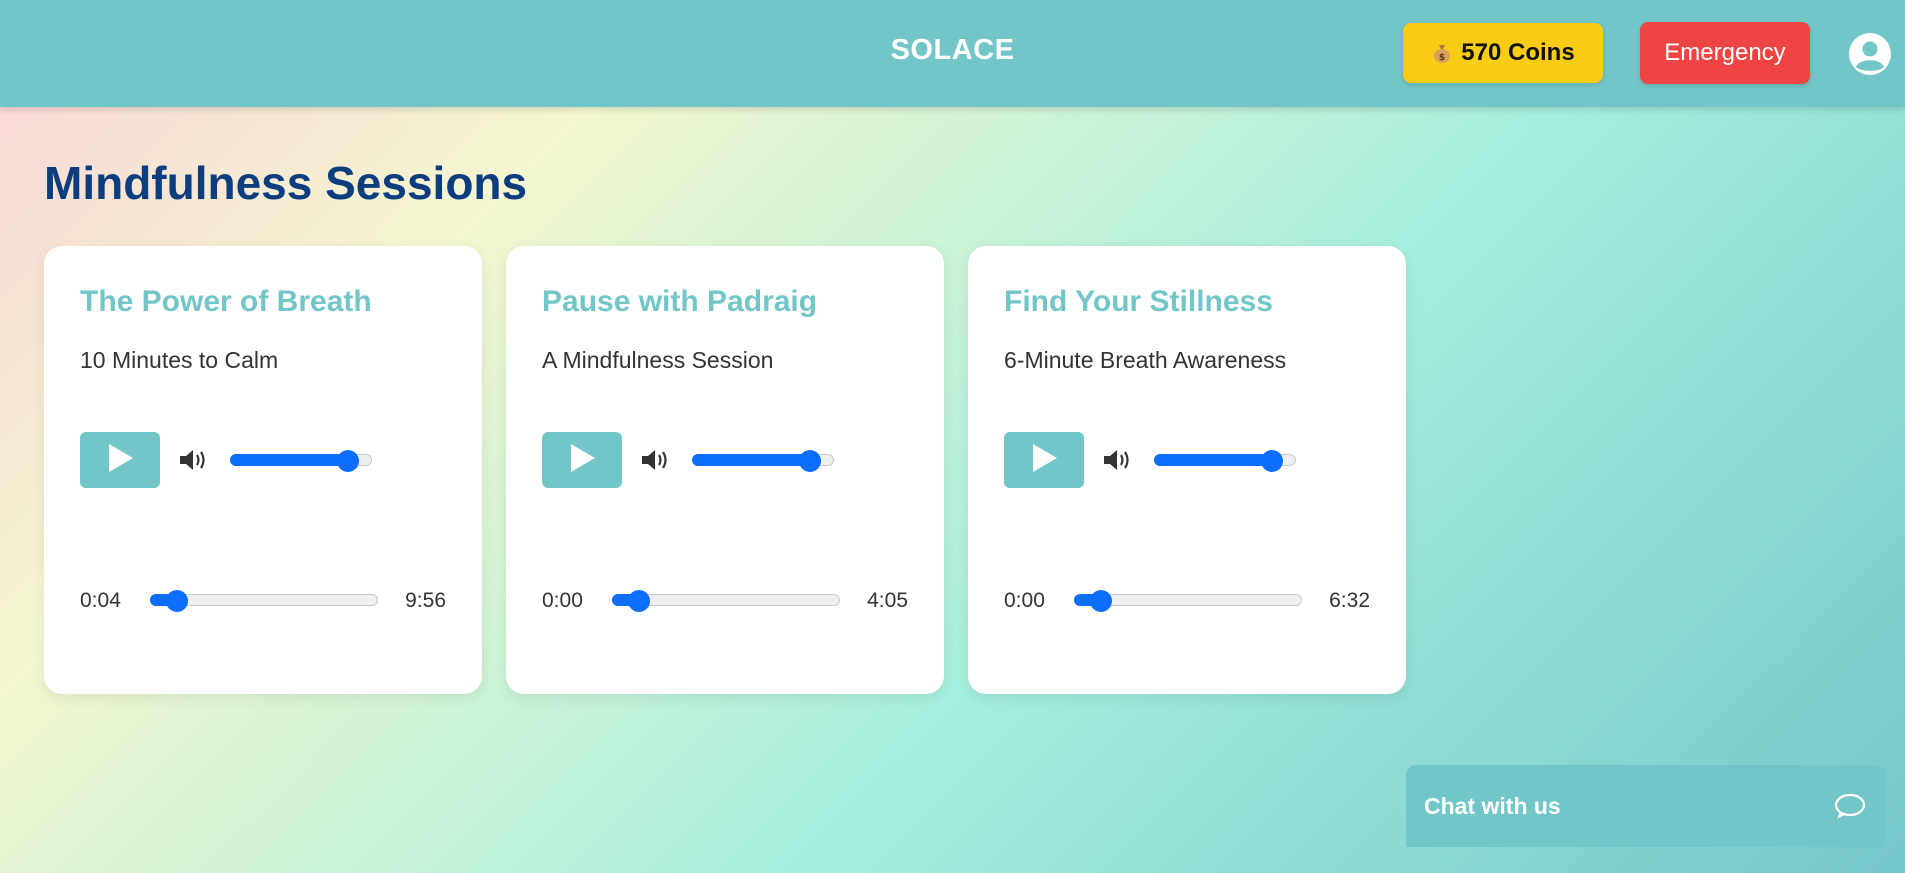 The image size is (1905, 873). I want to click on current-time: 0:04, so click(100, 600).